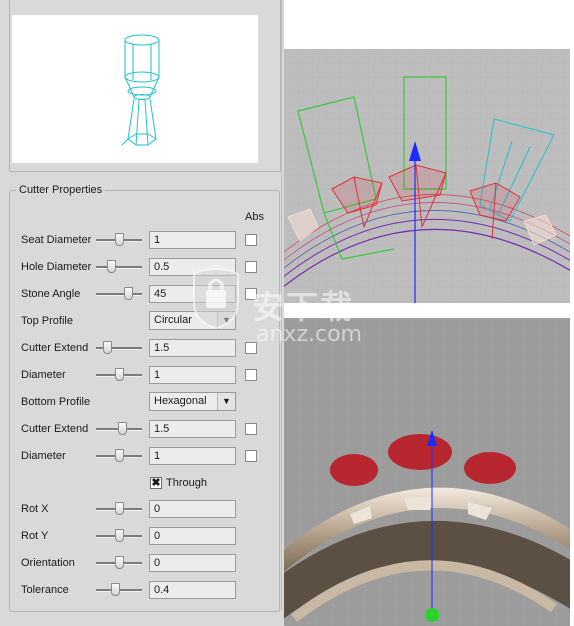  Describe the element at coordinates (119, 348) in the screenshot. I see `top-cutter-extend-slider` at that location.